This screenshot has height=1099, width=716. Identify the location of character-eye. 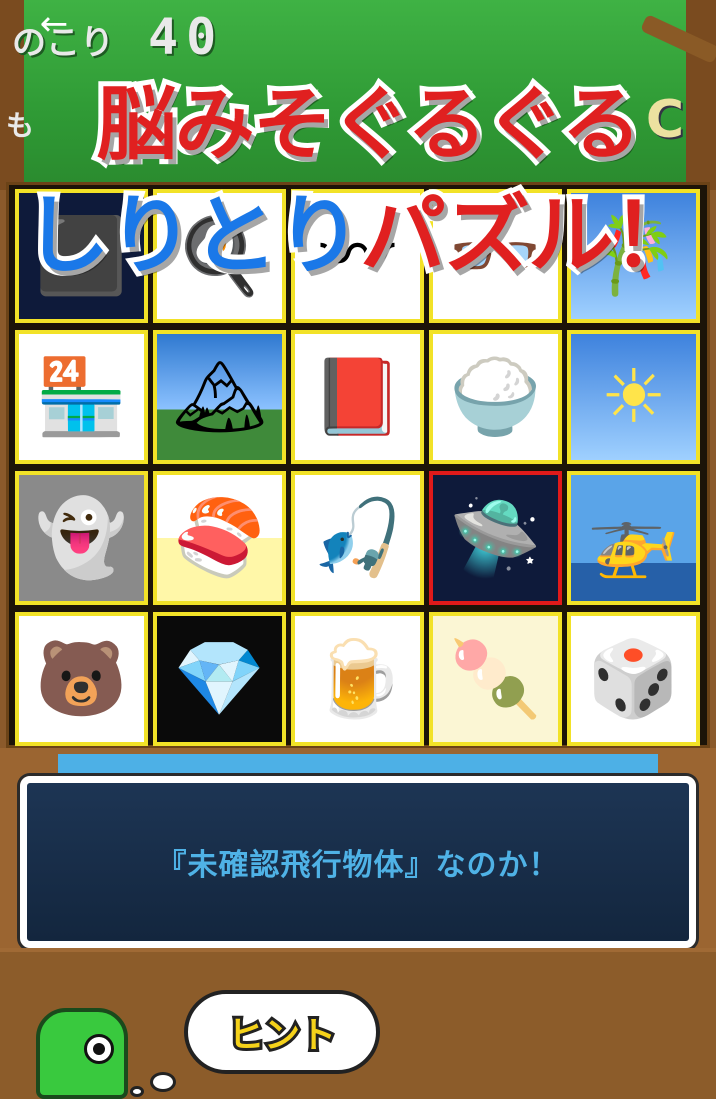
(99, 1049).